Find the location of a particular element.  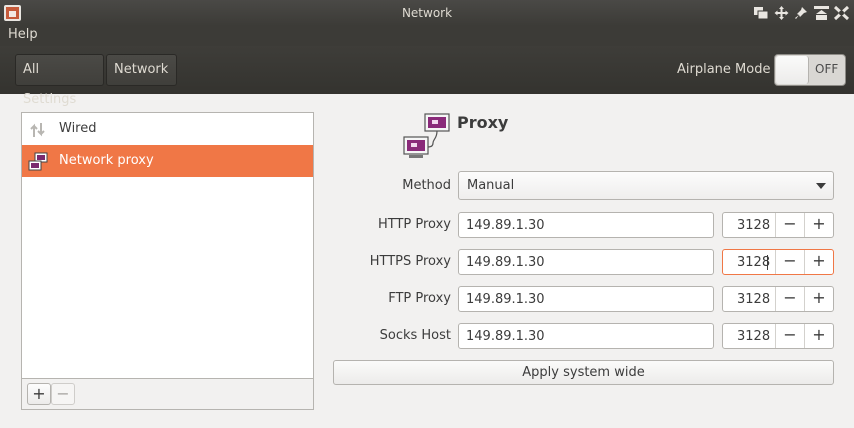

https-port-decrement-button: − is located at coordinates (789, 262).